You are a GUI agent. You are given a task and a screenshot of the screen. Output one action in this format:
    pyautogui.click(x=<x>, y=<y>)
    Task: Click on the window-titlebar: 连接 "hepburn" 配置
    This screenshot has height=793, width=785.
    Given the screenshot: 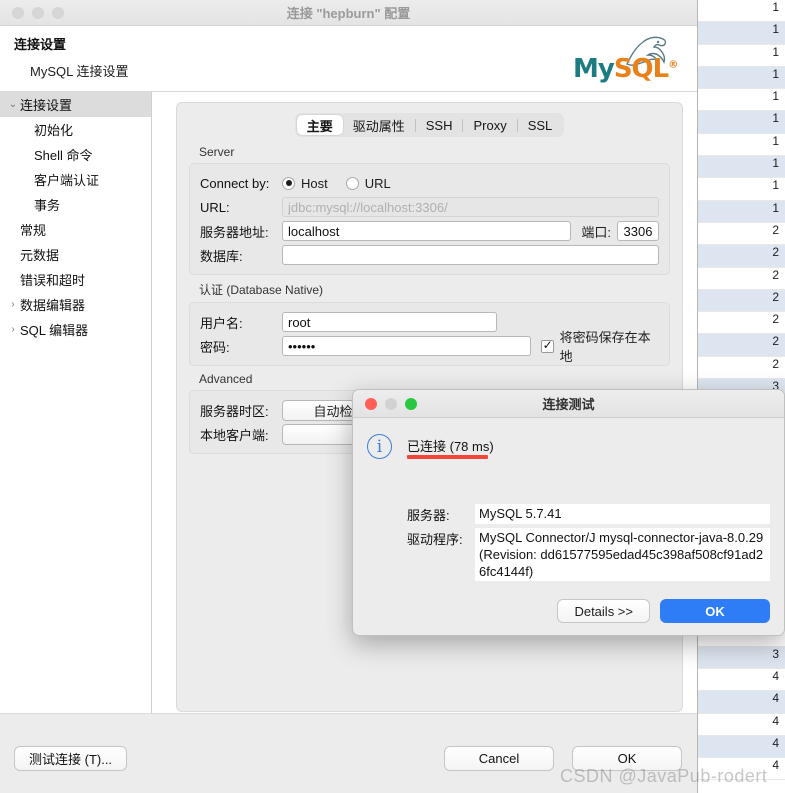 What is the action you would take?
    pyautogui.click(x=348, y=13)
    